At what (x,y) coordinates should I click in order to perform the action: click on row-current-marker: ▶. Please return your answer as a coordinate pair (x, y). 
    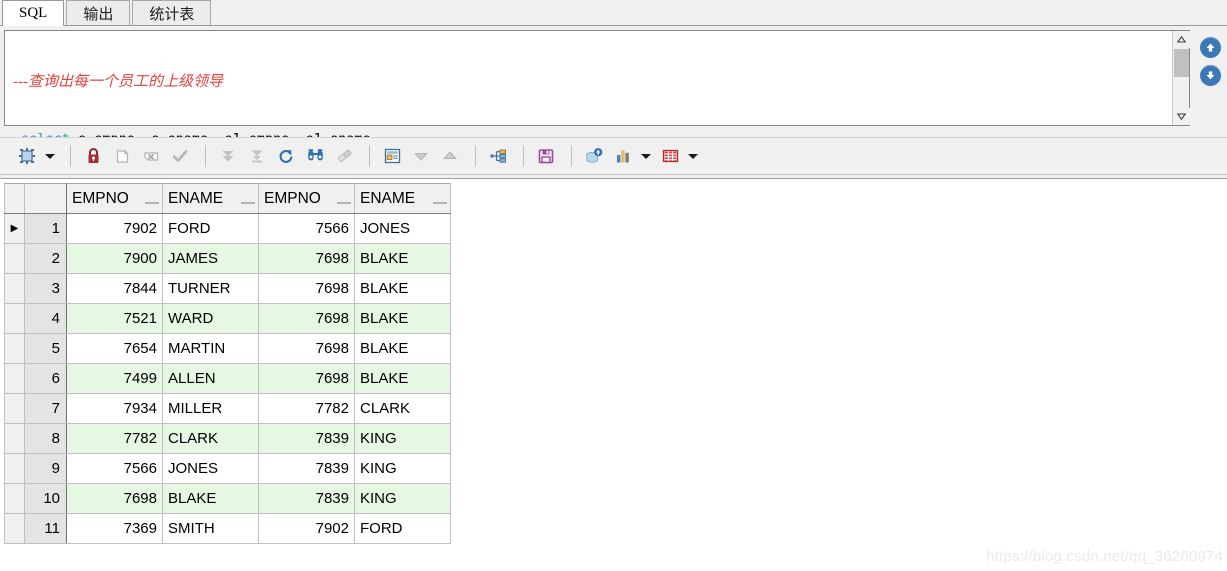
    Looking at the image, I should click on (14, 228).